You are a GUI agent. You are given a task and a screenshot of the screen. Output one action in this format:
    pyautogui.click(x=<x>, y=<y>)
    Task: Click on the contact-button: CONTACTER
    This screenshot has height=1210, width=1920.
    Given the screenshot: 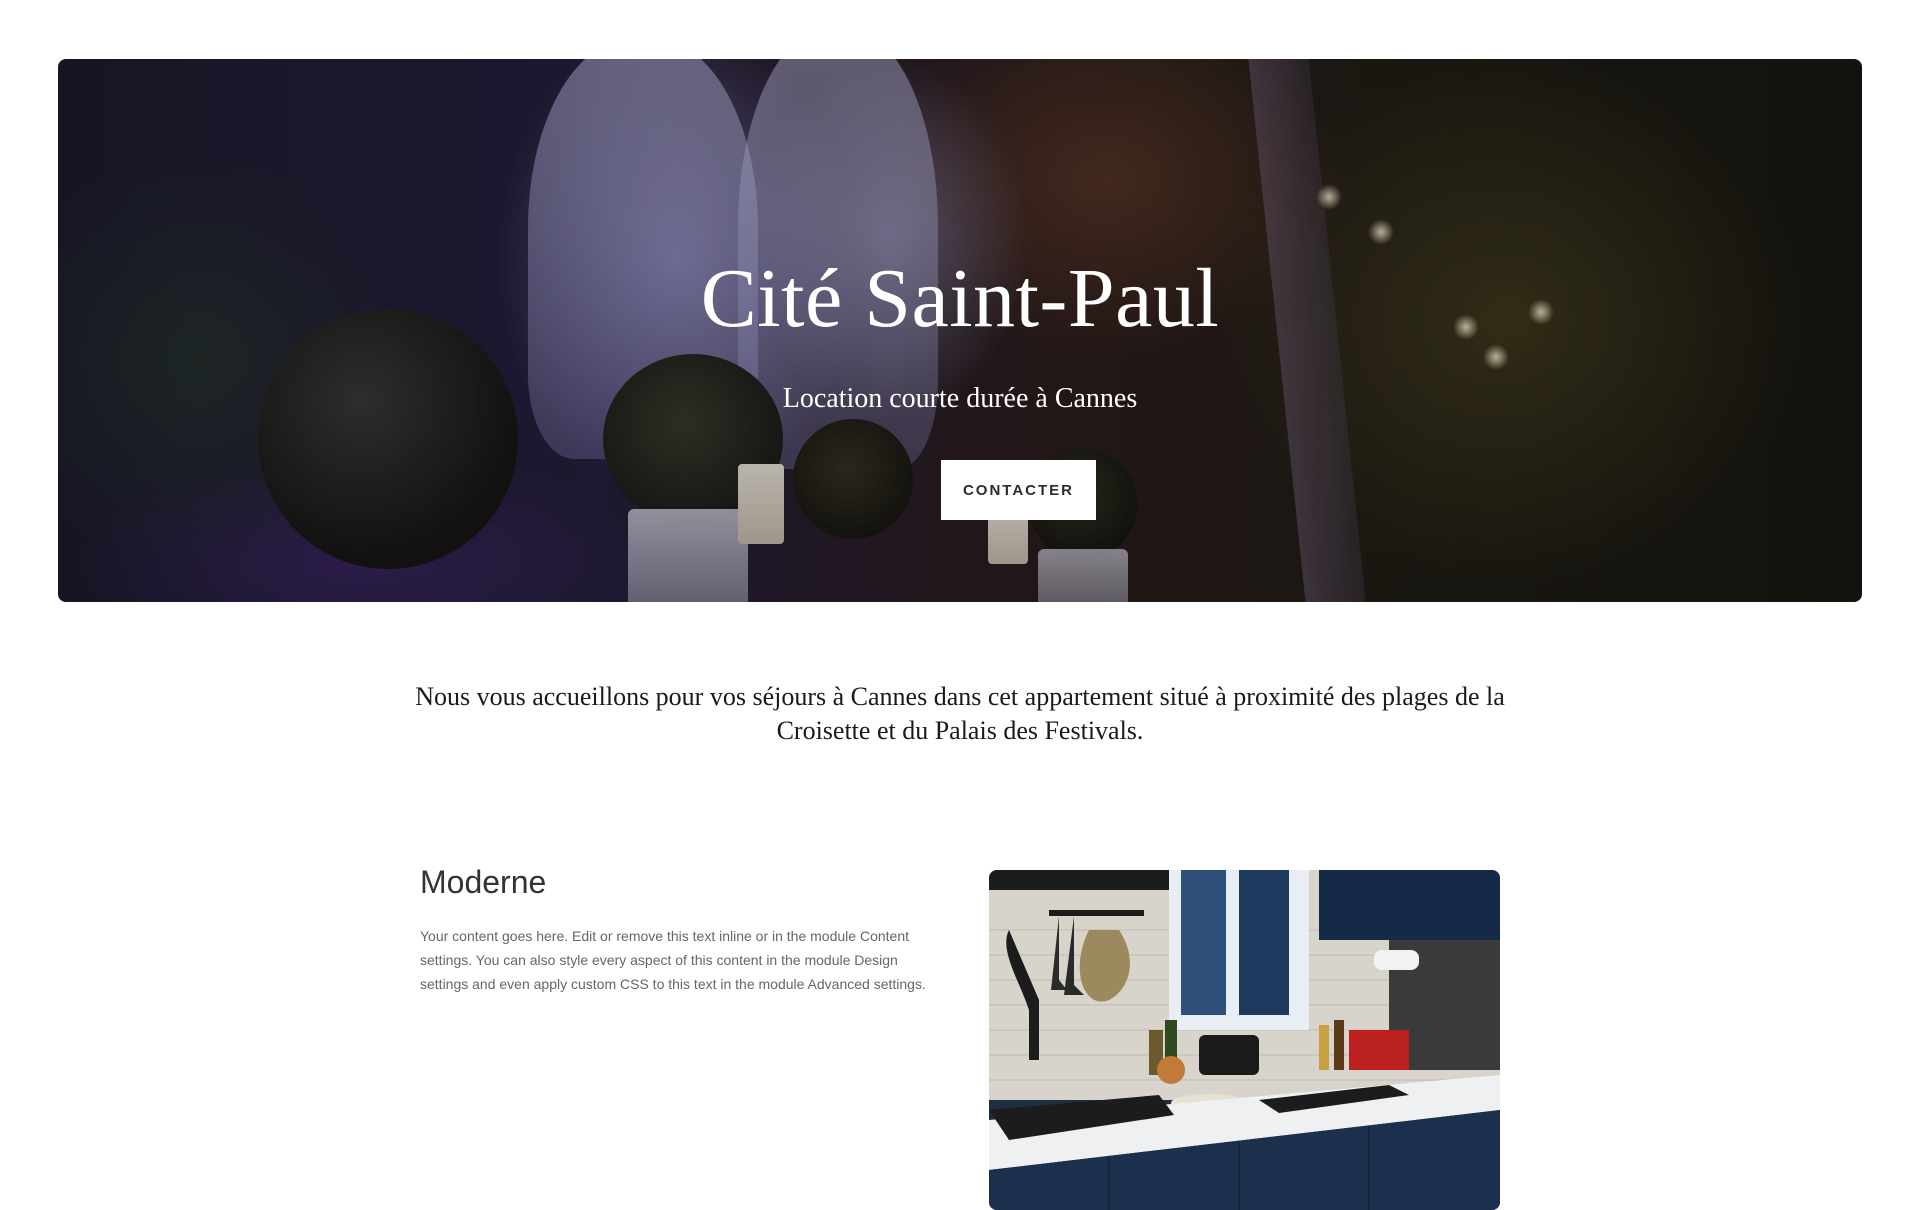 What is the action you would take?
    pyautogui.click(x=1018, y=490)
    